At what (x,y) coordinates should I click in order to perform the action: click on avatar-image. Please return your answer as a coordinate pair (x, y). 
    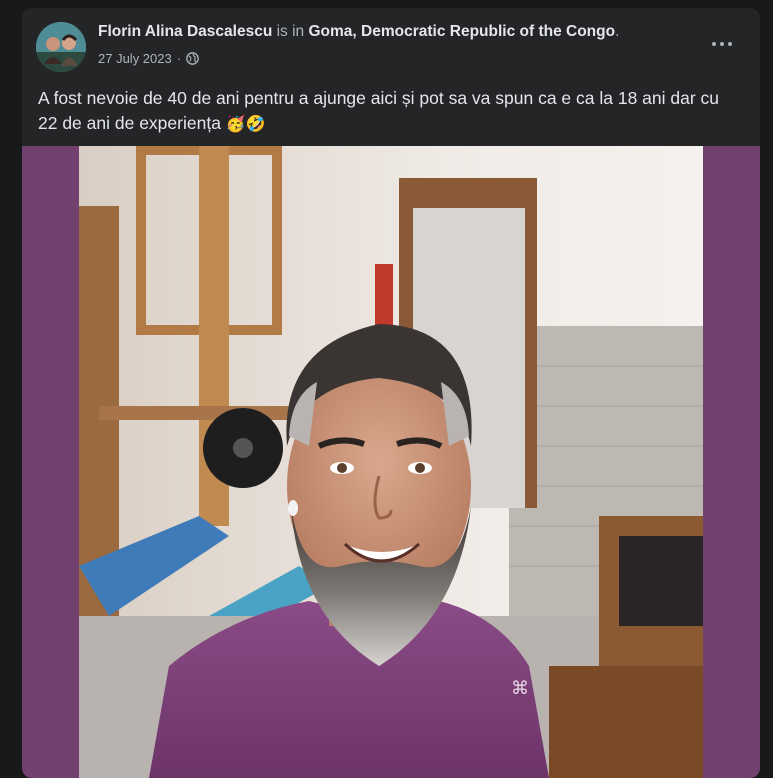
    Looking at the image, I should click on (61, 47).